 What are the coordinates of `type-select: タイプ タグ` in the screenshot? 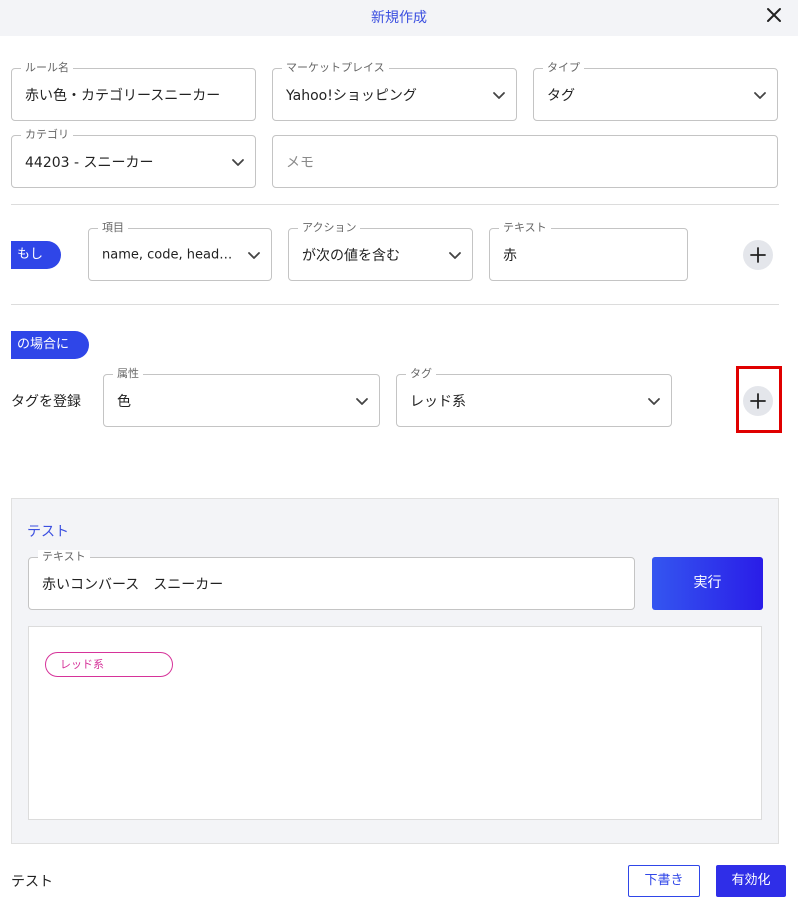 It's located at (655, 91).